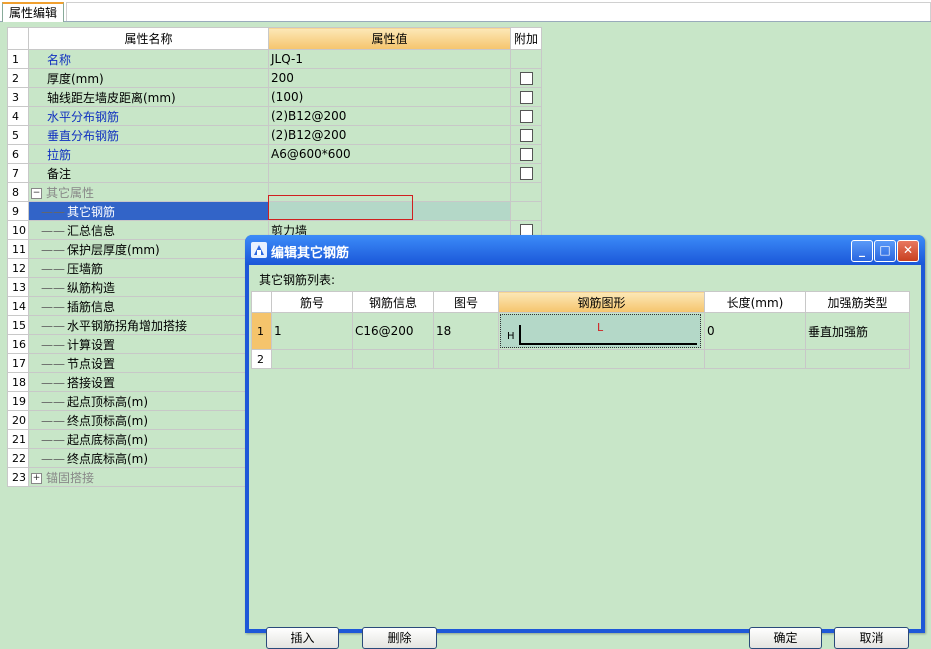 This screenshot has width=931, height=649. Describe the element at coordinates (601, 359) in the screenshot. I see `cell-rebar-shape` at that location.